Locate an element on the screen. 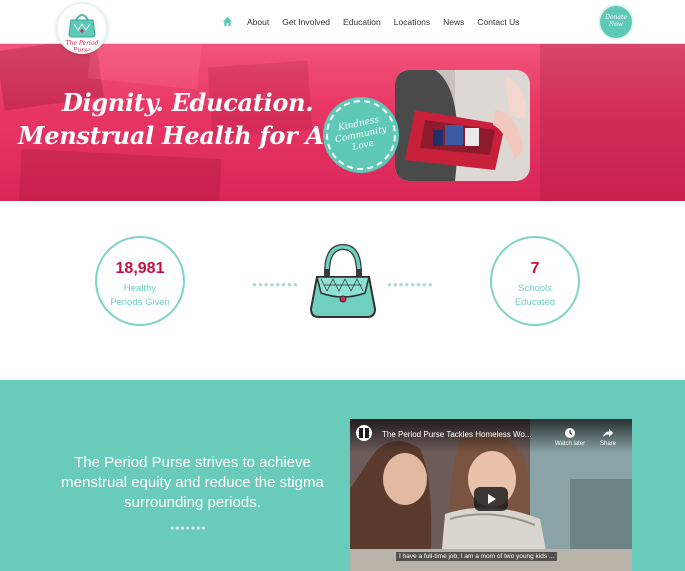  stat-schools-educated: 7 Schools Educated is located at coordinates (535, 281).